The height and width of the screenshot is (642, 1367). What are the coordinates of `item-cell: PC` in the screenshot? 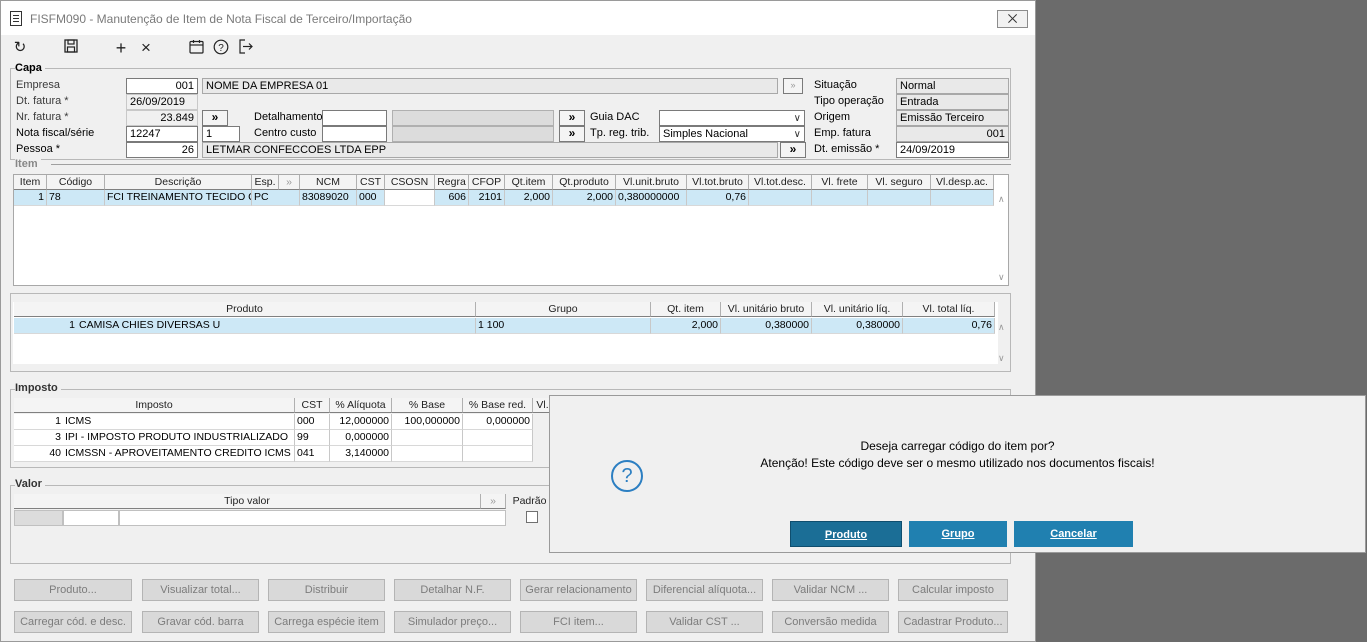 It's located at (276, 198).